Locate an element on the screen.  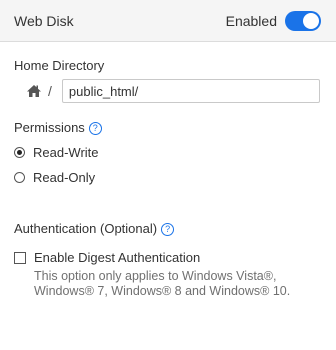
enabled-toggle is located at coordinates (303, 20).